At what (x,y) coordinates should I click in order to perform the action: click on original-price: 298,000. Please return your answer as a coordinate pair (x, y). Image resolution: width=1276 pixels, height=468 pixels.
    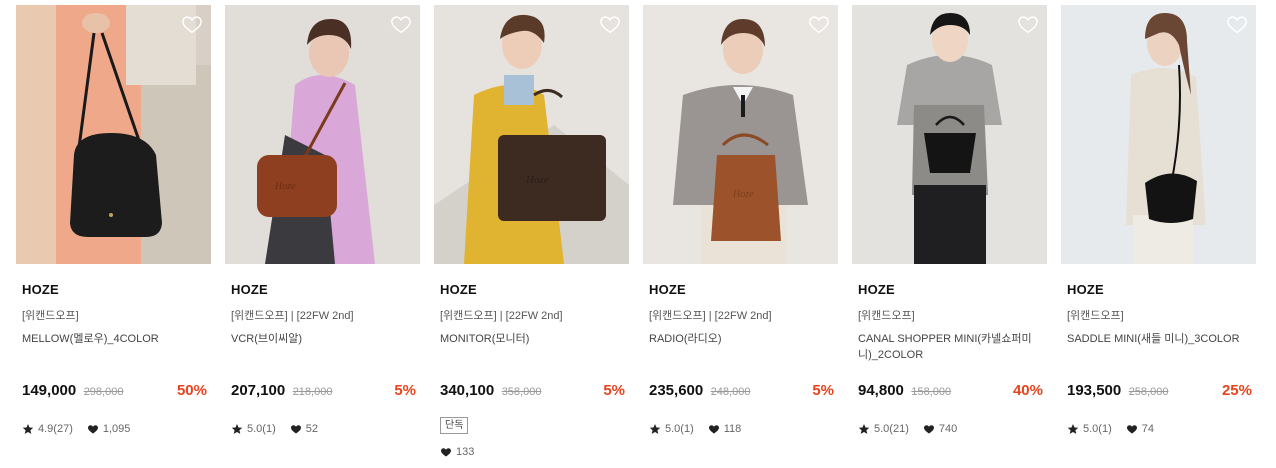
    Looking at the image, I should click on (103, 392).